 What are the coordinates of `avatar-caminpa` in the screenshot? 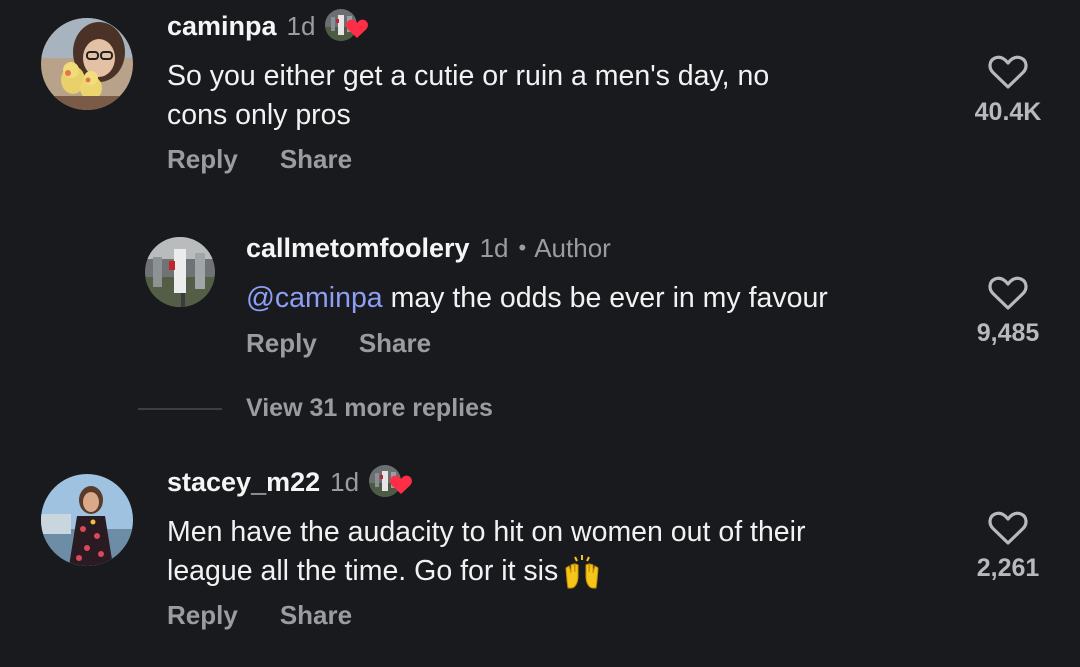 It's located at (87, 64).